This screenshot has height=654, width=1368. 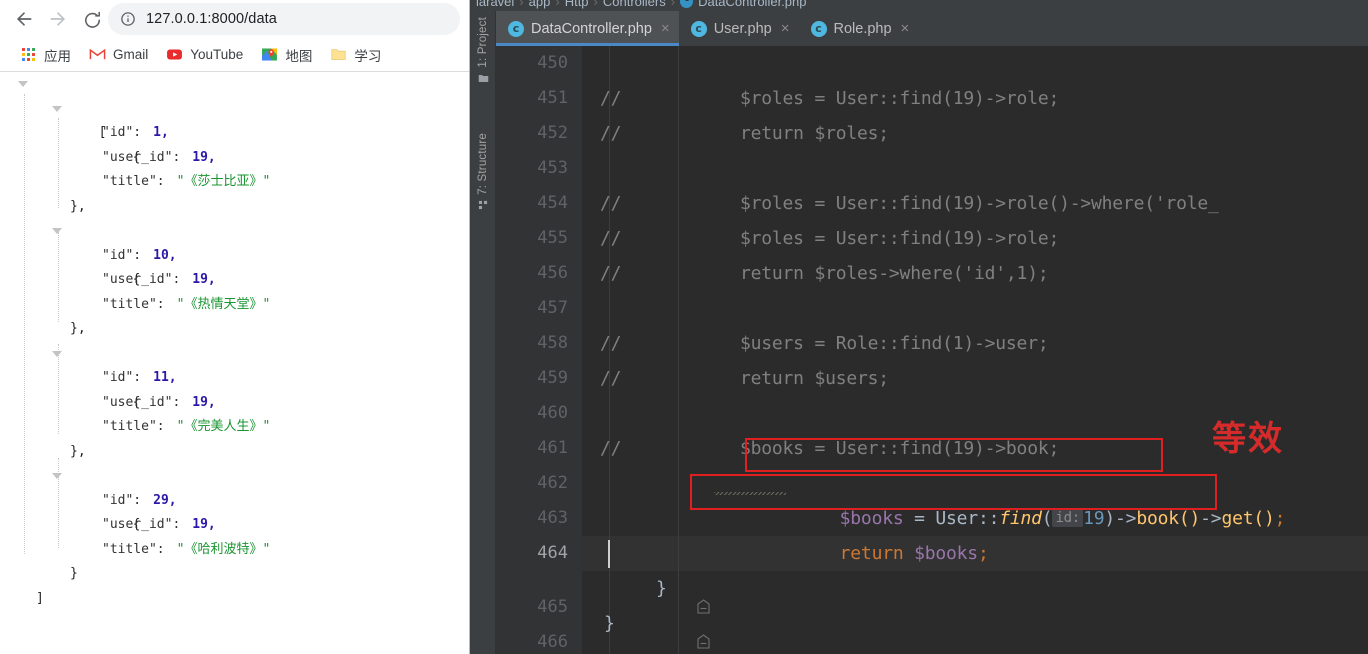 What do you see at coordinates (40, 598) in the screenshot?
I see `json-bracket: ]` at bounding box center [40, 598].